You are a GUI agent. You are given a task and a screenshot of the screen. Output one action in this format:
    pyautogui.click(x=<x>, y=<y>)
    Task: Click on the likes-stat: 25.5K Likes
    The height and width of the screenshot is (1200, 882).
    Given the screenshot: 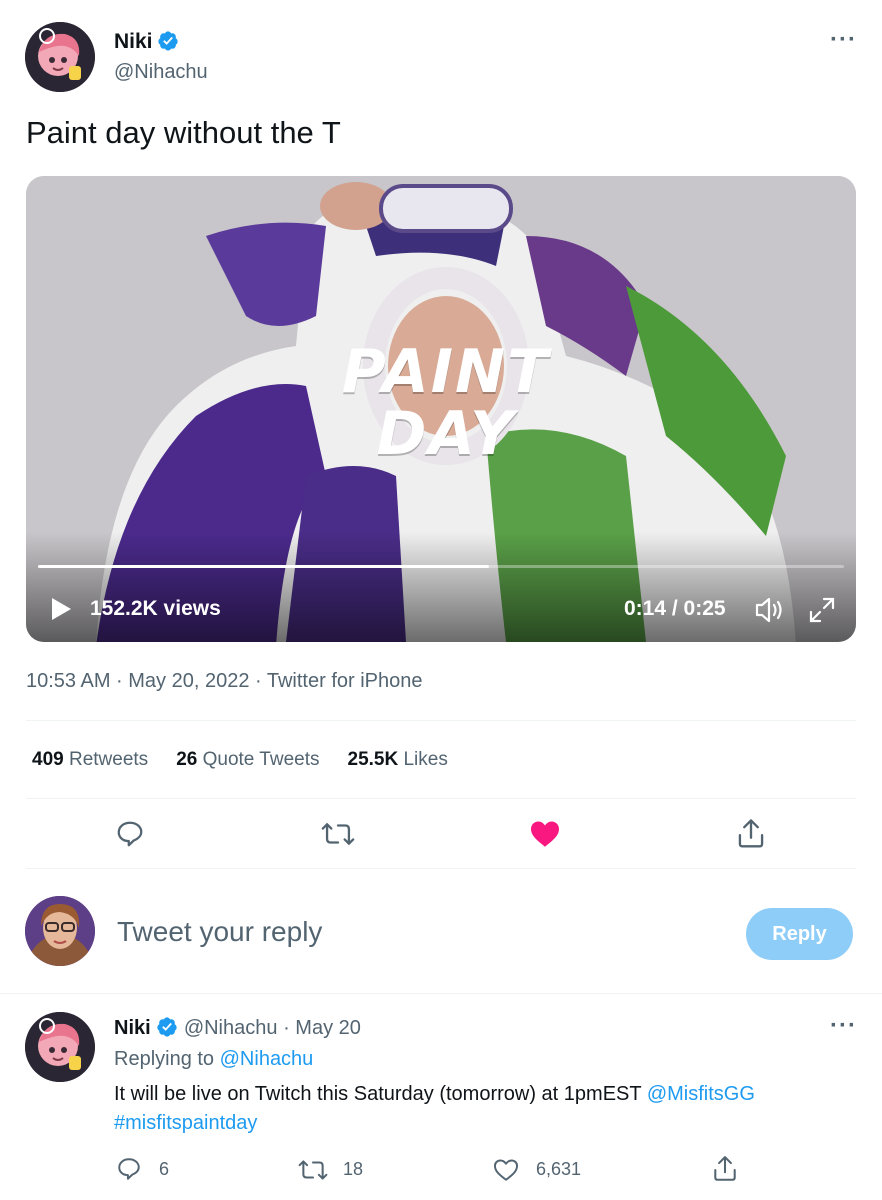 What is the action you would take?
    pyautogui.click(x=398, y=760)
    